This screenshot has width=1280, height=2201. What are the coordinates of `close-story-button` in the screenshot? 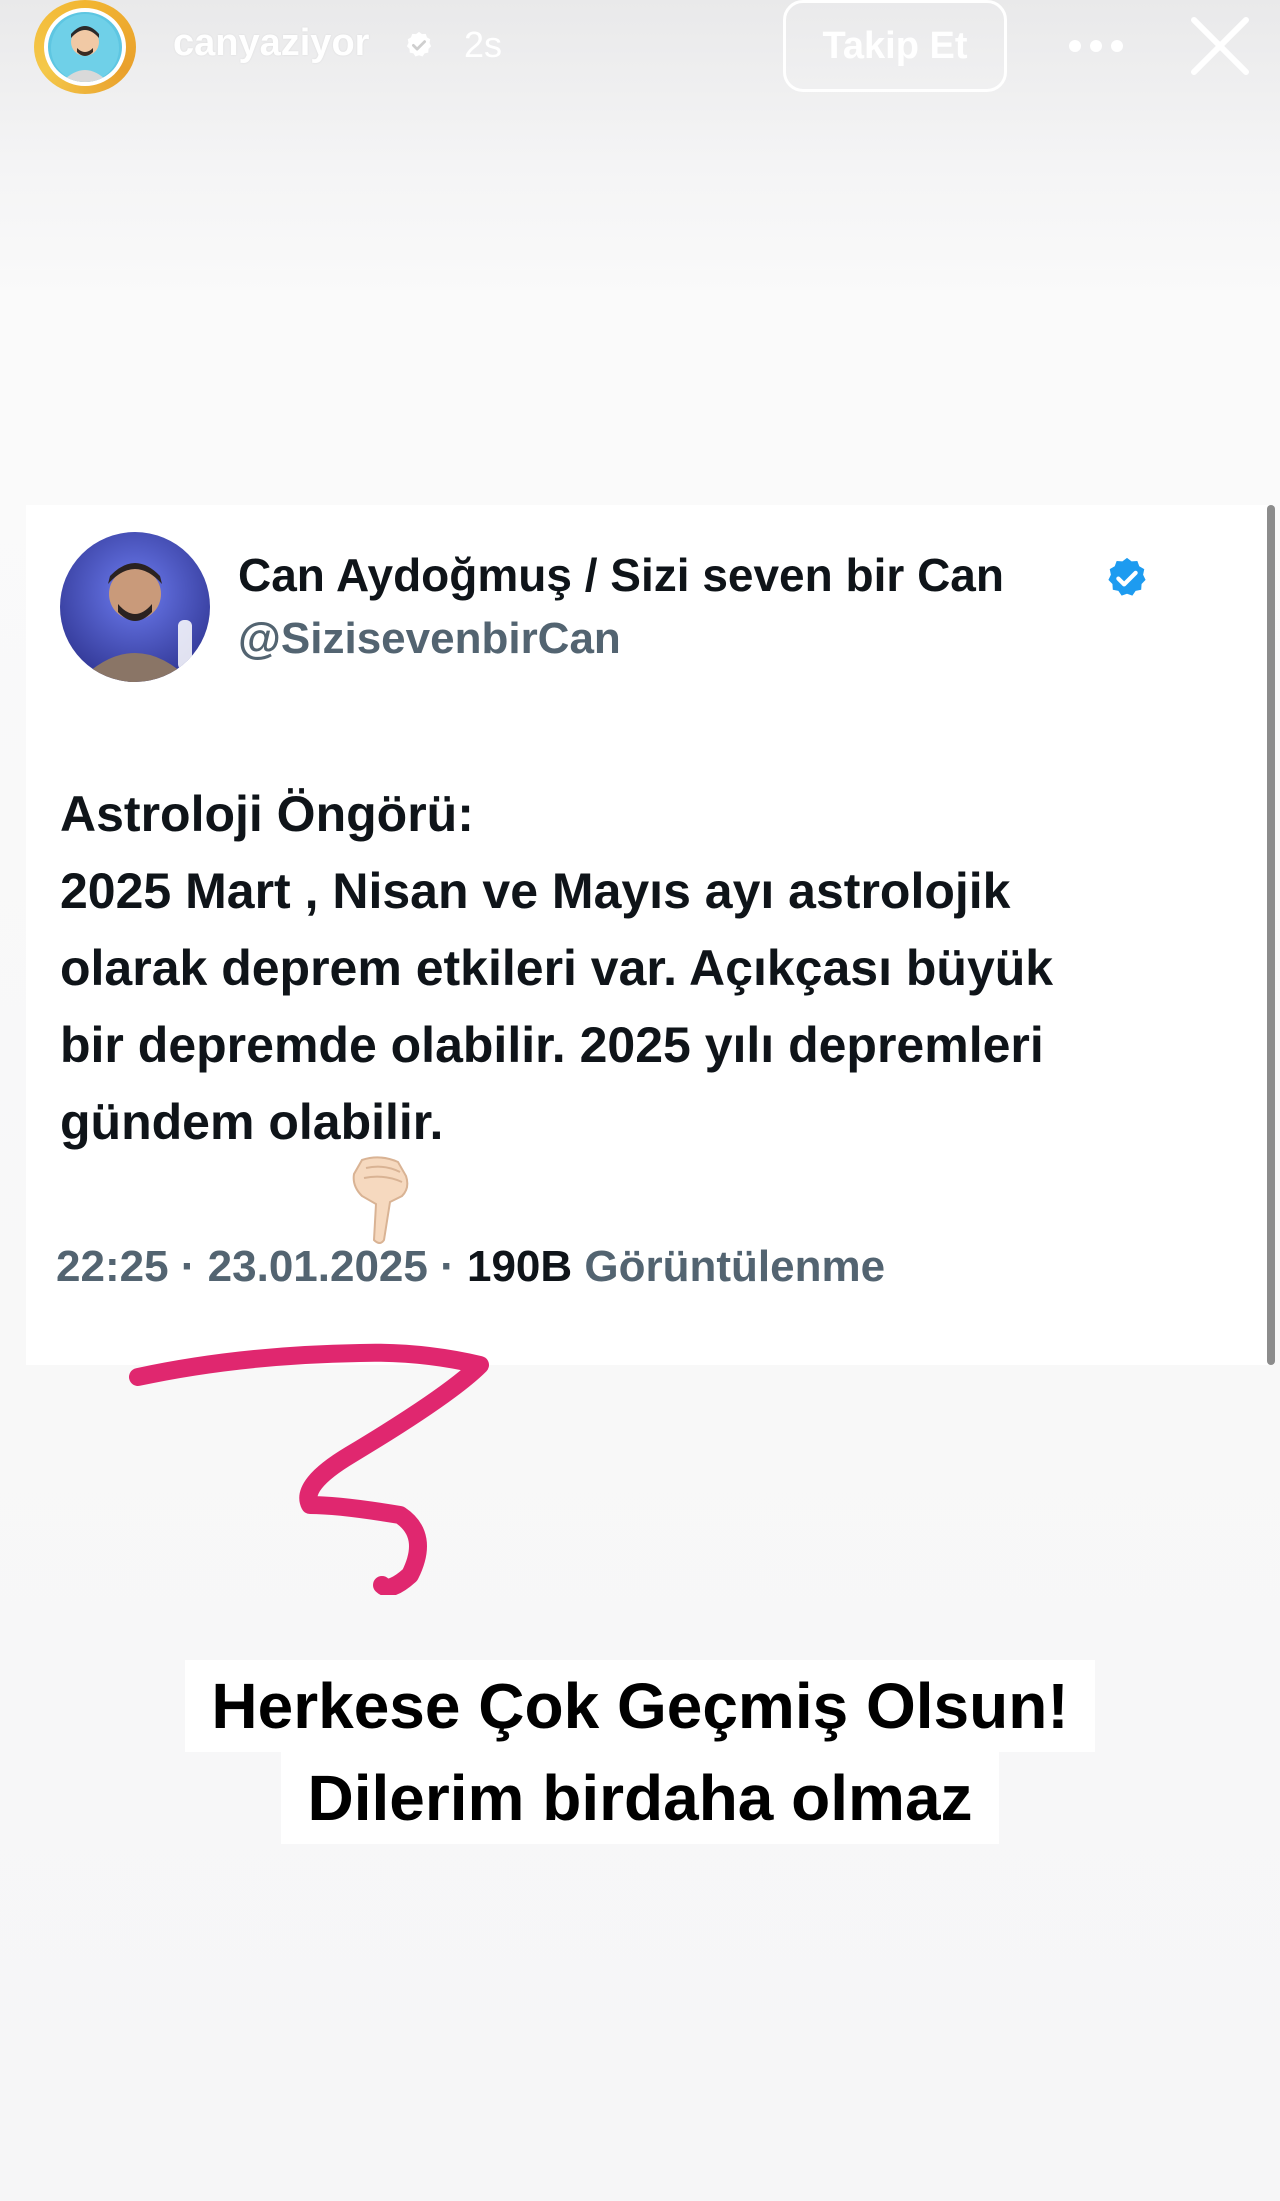 It's located at (1220, 46).